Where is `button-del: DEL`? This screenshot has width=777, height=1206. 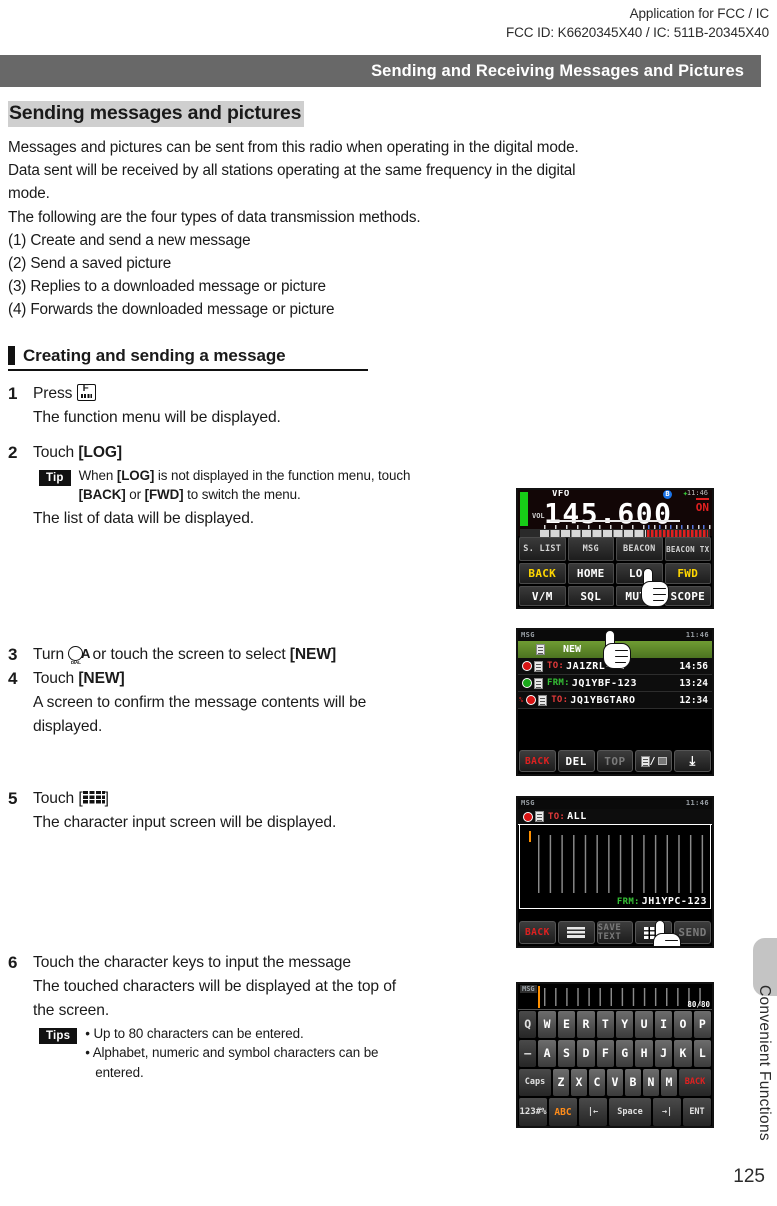 button-del: DEL is located at coordinates (576, 761).